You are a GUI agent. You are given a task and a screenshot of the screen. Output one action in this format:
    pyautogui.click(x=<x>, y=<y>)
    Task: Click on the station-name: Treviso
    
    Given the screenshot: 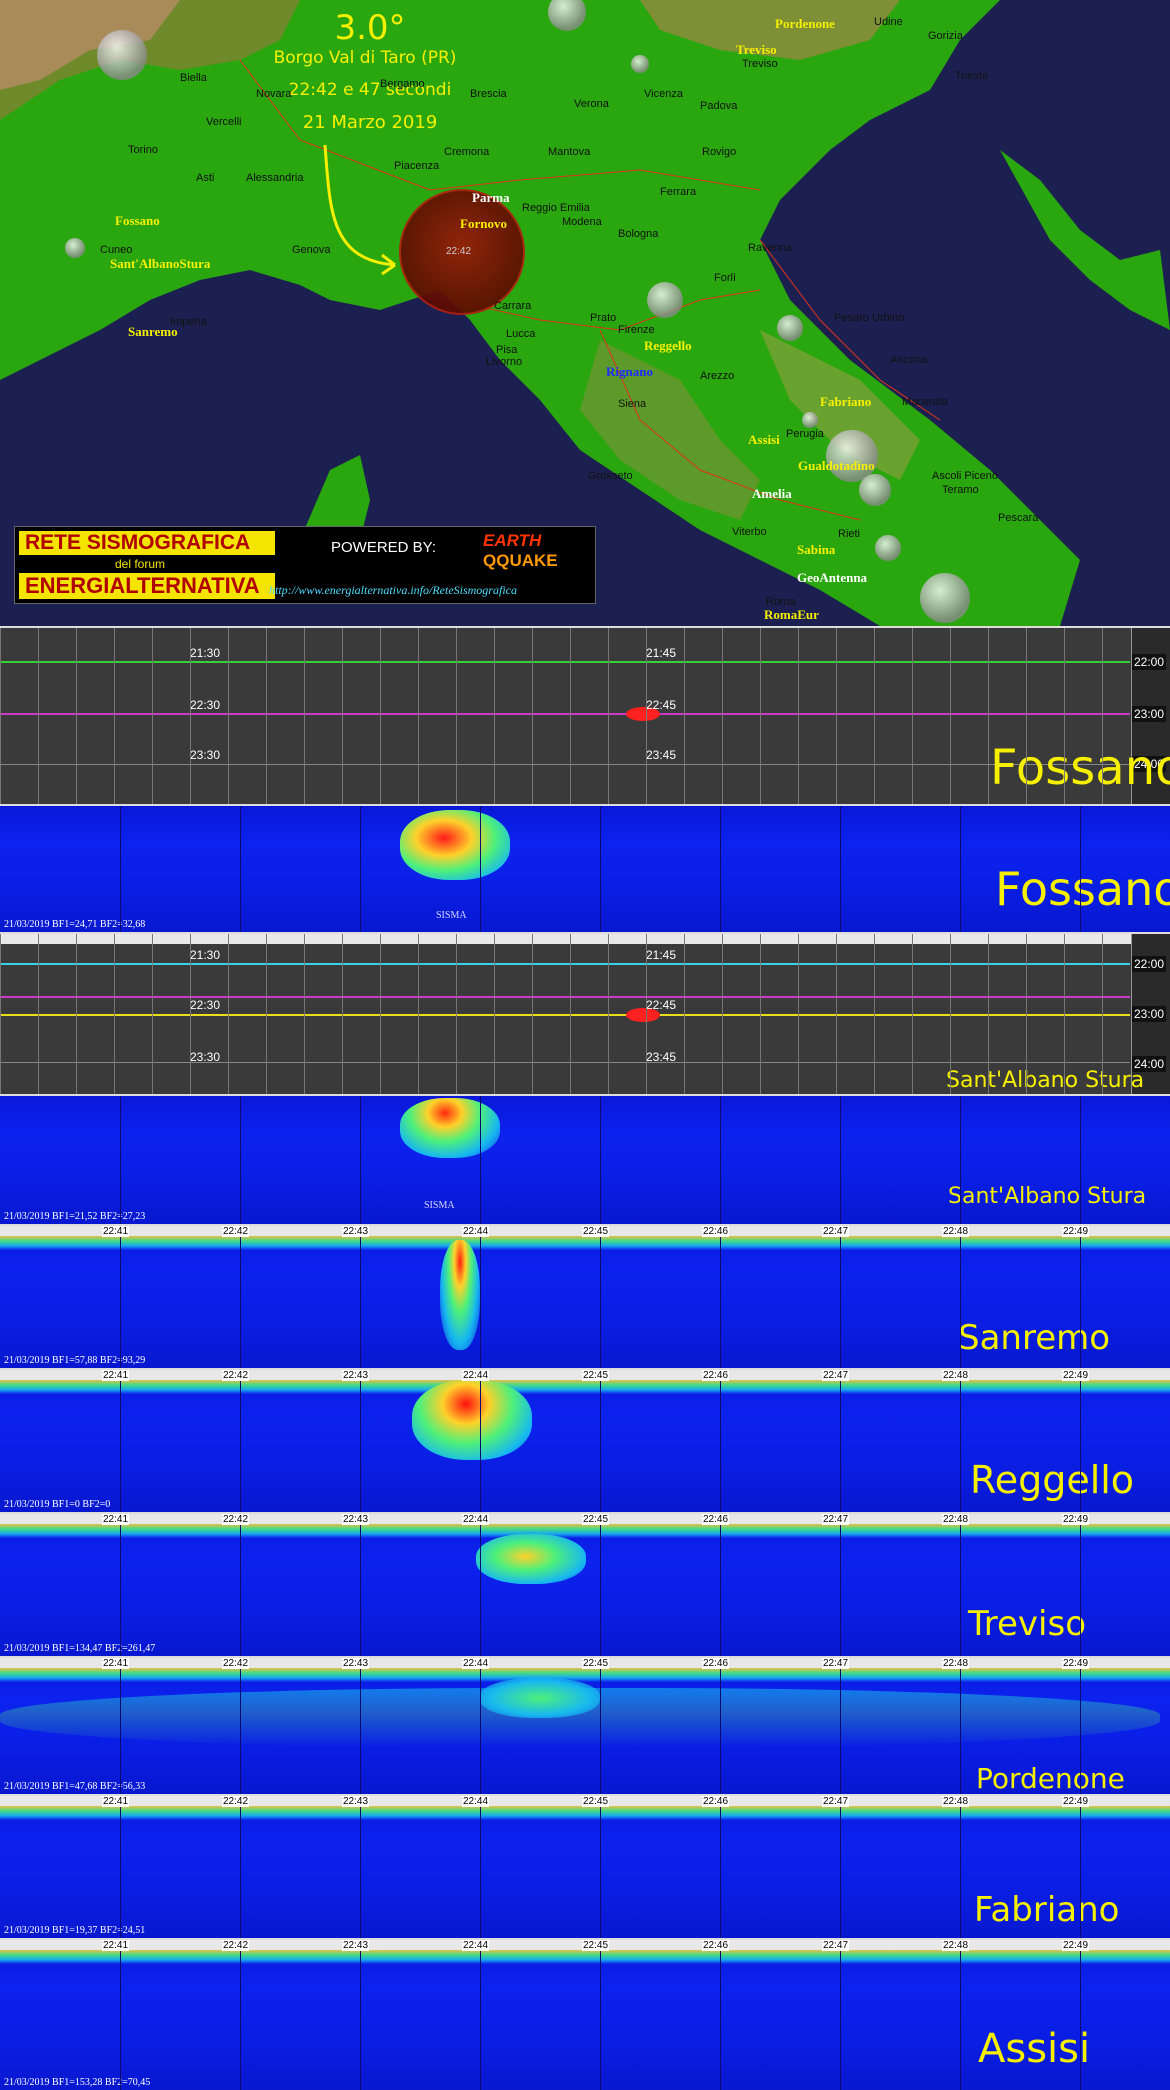 What is the action you would take?
    pyautogui.click(x=1027, y=1624)
    